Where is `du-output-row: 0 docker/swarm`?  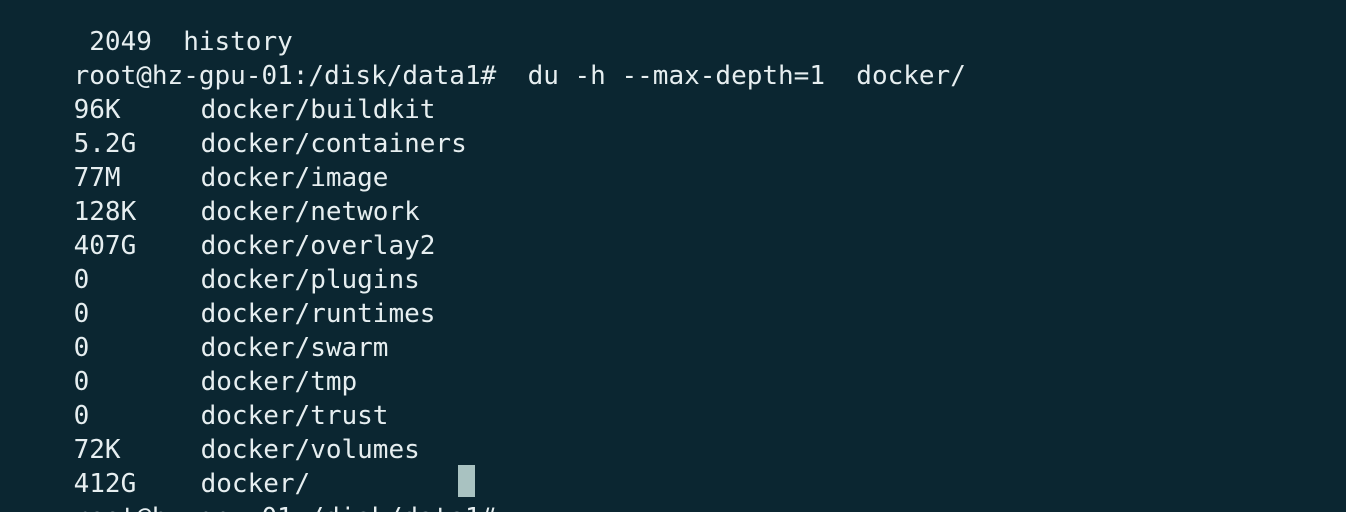 du-output-row: 0 docker/swarm is located at coordinates (200, 330).